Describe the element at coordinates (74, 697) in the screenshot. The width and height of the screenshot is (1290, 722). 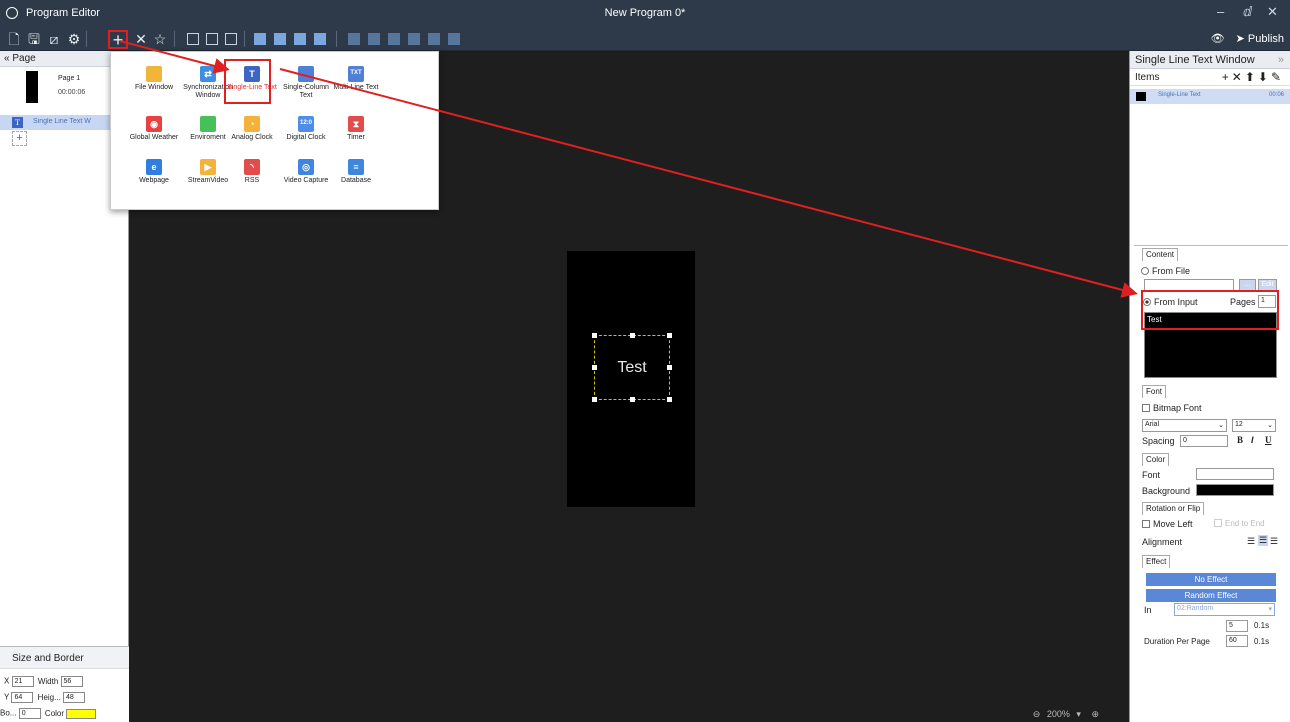
I see `height-field: 48` at that location.